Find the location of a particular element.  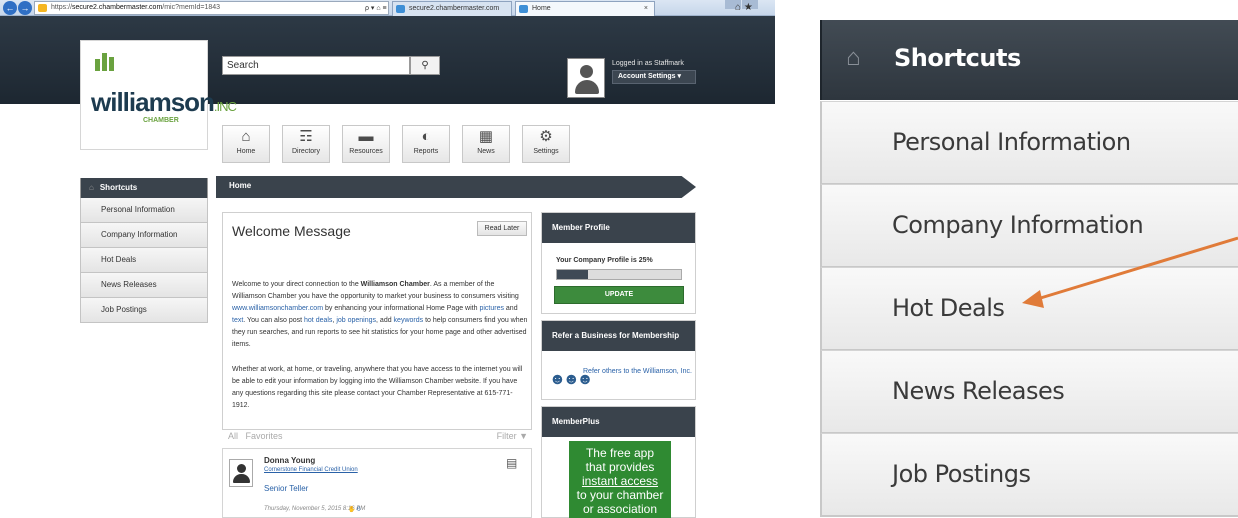

briefcase-icon: ▤ is located at coordinates (512, 463).